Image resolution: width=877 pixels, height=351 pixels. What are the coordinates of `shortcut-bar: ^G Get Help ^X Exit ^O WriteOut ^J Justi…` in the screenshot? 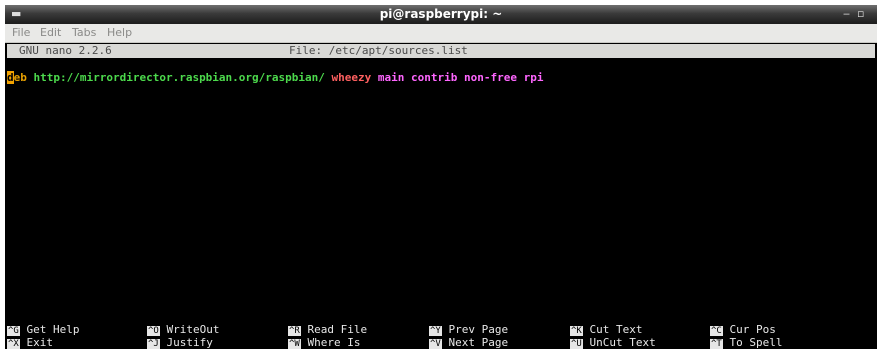 It's located at (441, 336).